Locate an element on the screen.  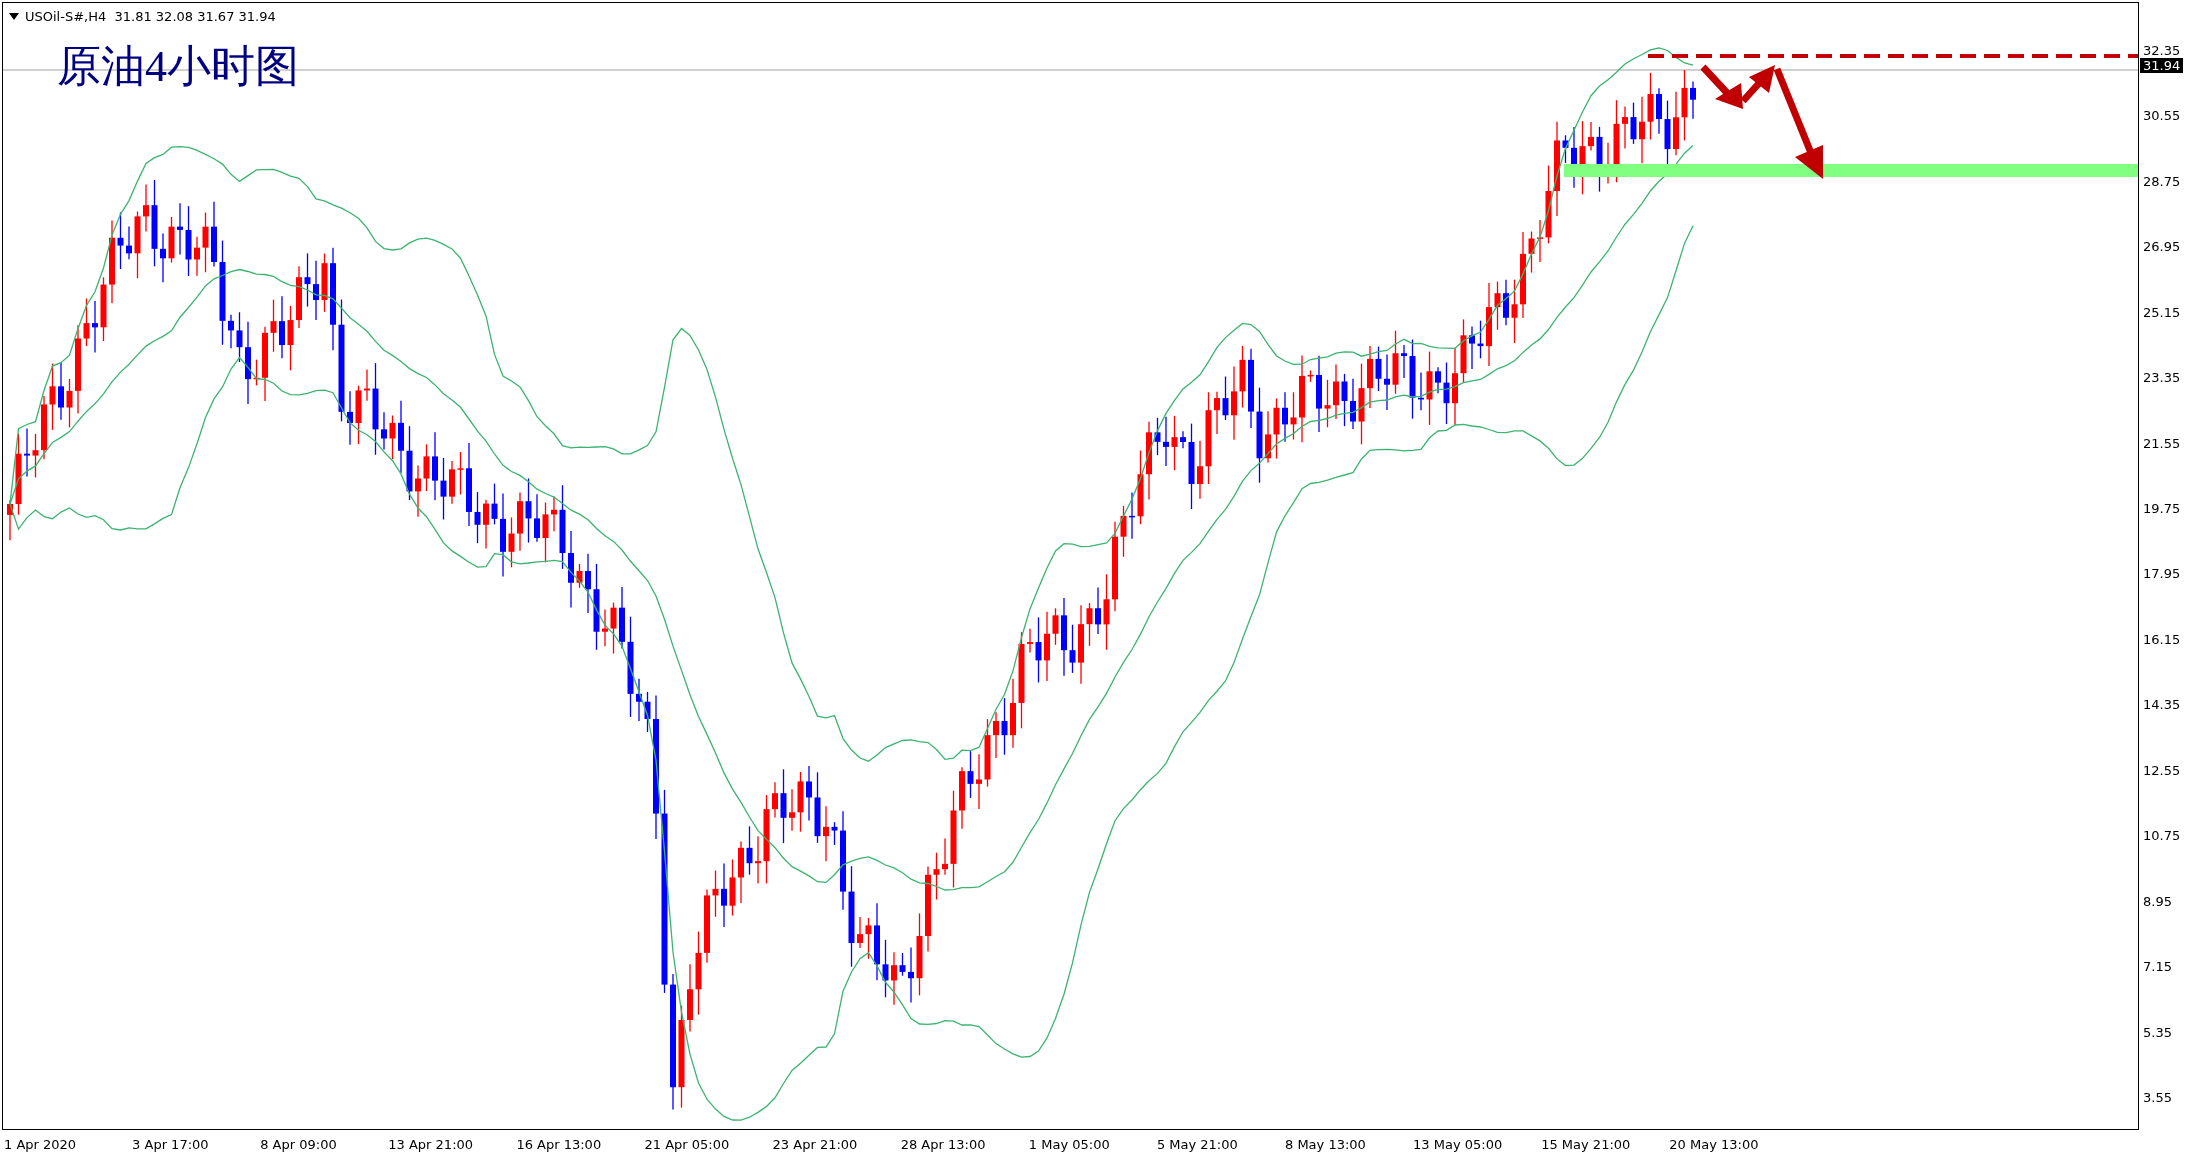
time-axis-label: 13 Apr 21:00 is located at coordinates (431, 1144).